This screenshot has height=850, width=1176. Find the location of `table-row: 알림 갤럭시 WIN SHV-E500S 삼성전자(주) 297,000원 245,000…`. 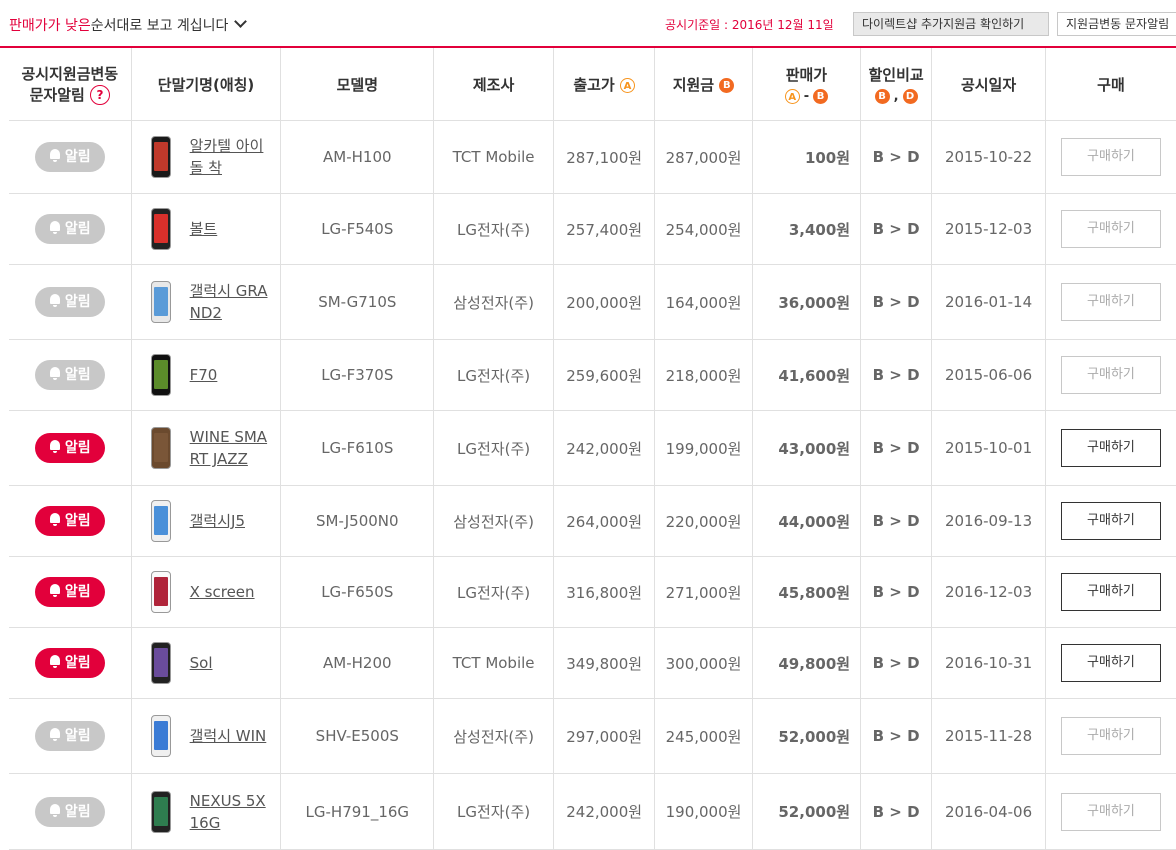

table-row: 알림 갤럭시 WIN SHV-E500S 삼성전자(주) 297,000원 245,000… is located at coordinates (592, 736).